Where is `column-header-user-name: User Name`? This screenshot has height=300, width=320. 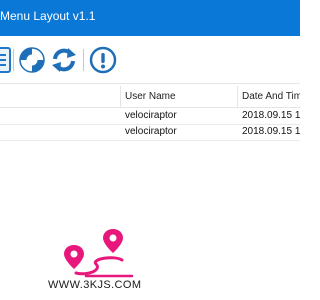 column-header-user-name: User Name is located at coordinates (179, 96).